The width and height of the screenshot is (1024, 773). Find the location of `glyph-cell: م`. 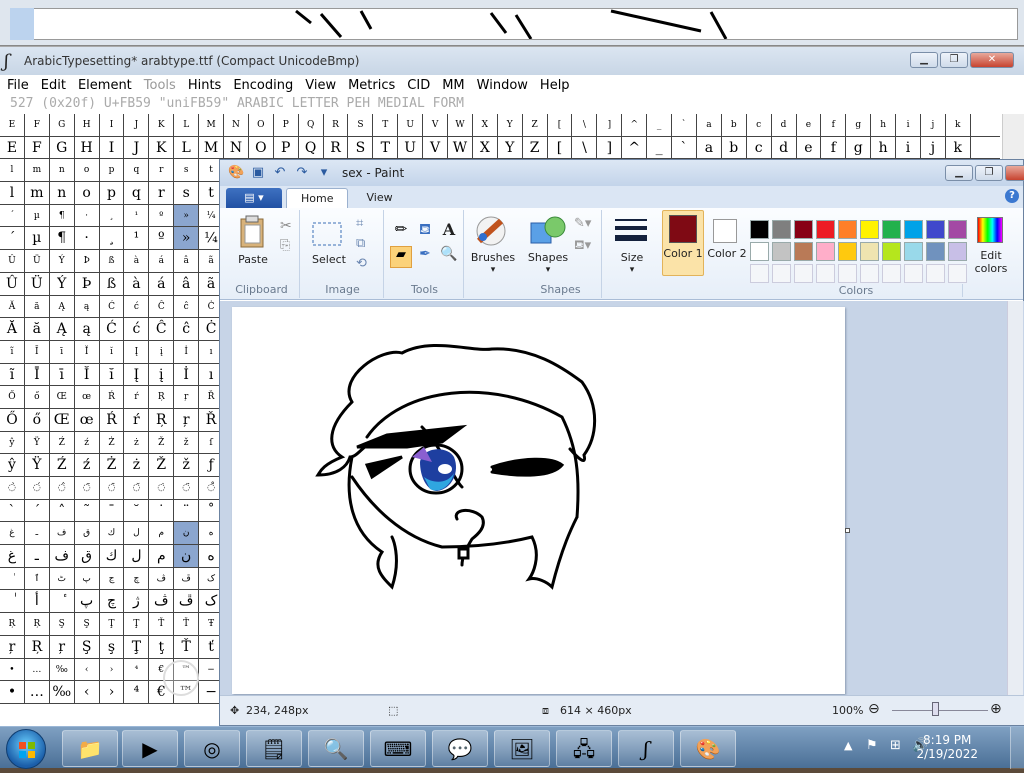

glyph-cell: م is located at coordinates (162, 533).